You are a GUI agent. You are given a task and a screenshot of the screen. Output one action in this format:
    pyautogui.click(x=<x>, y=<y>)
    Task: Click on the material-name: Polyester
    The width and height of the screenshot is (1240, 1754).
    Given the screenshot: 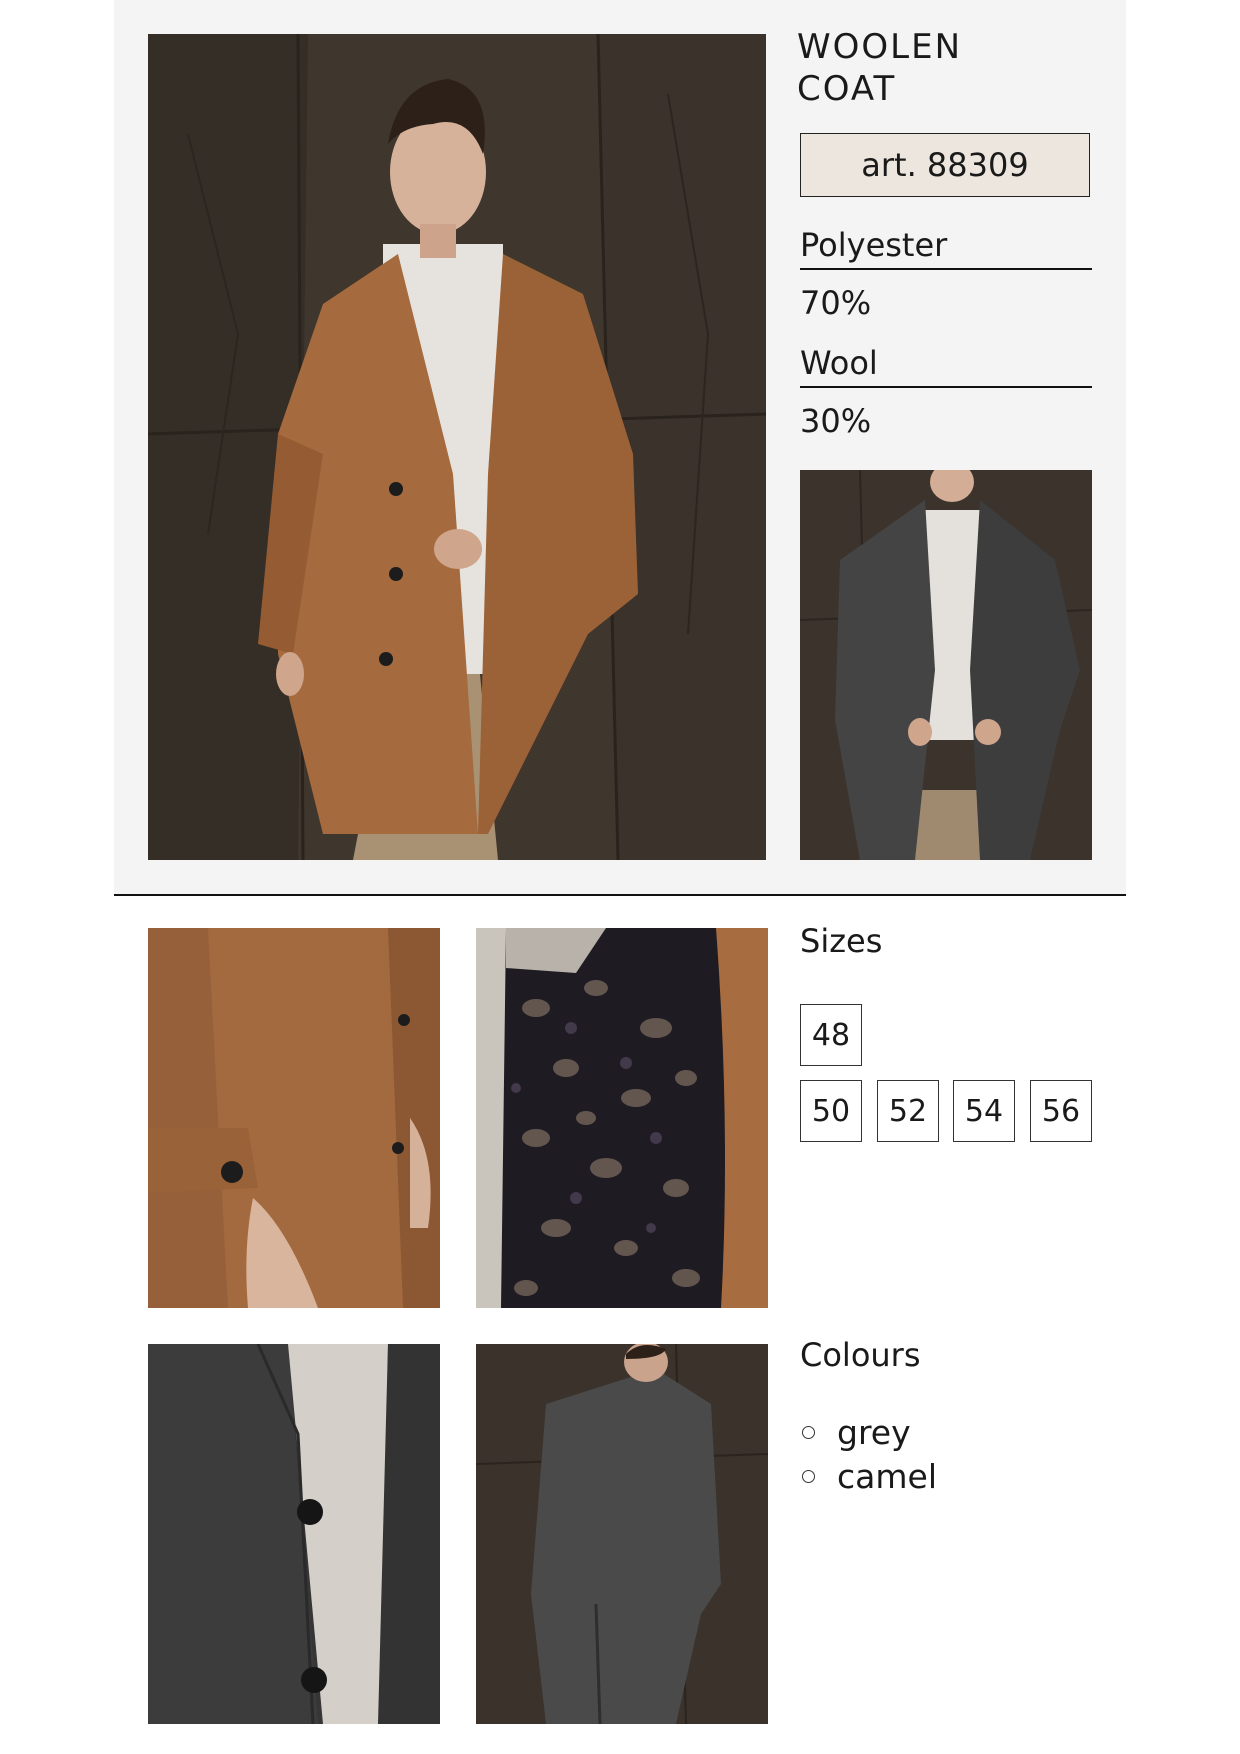 What is the action you would take?
    pyautogui.click(x=946, y=248)
    